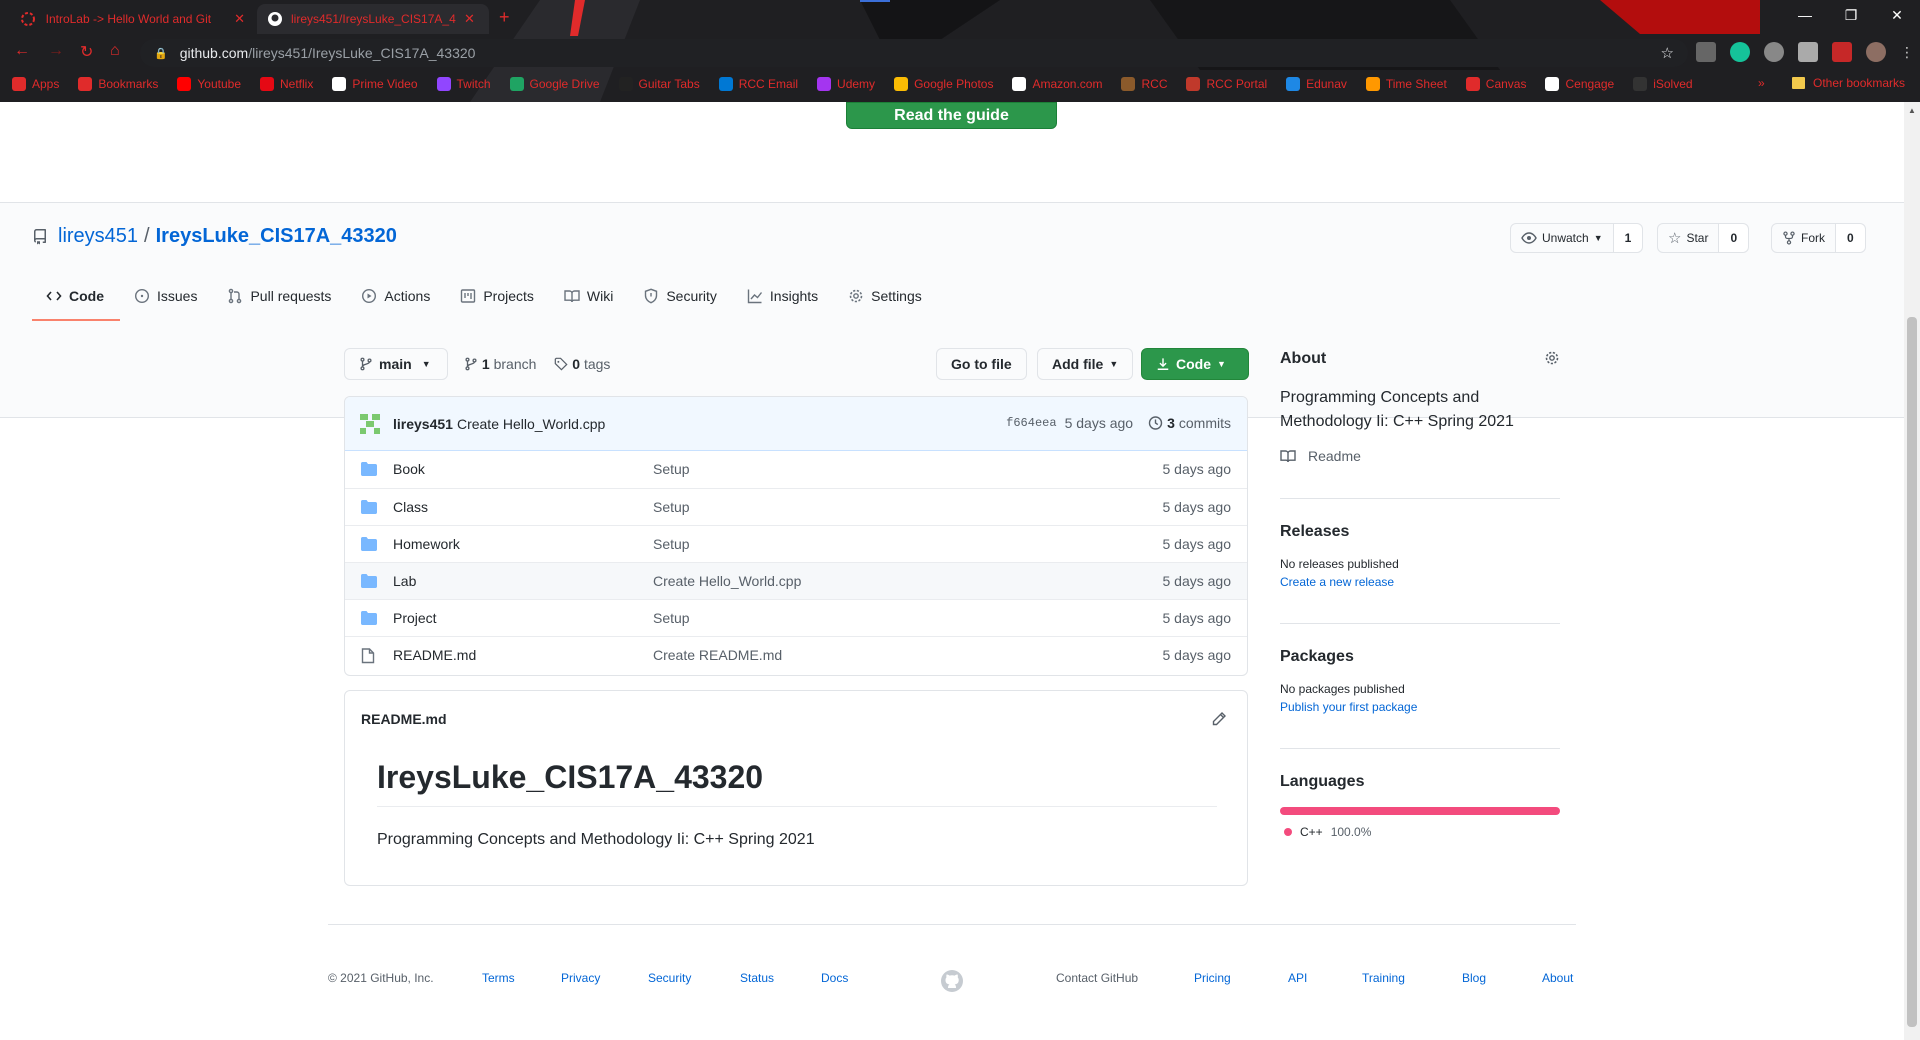  I want to click on branches-link: 1 branch, so click(500, 364).